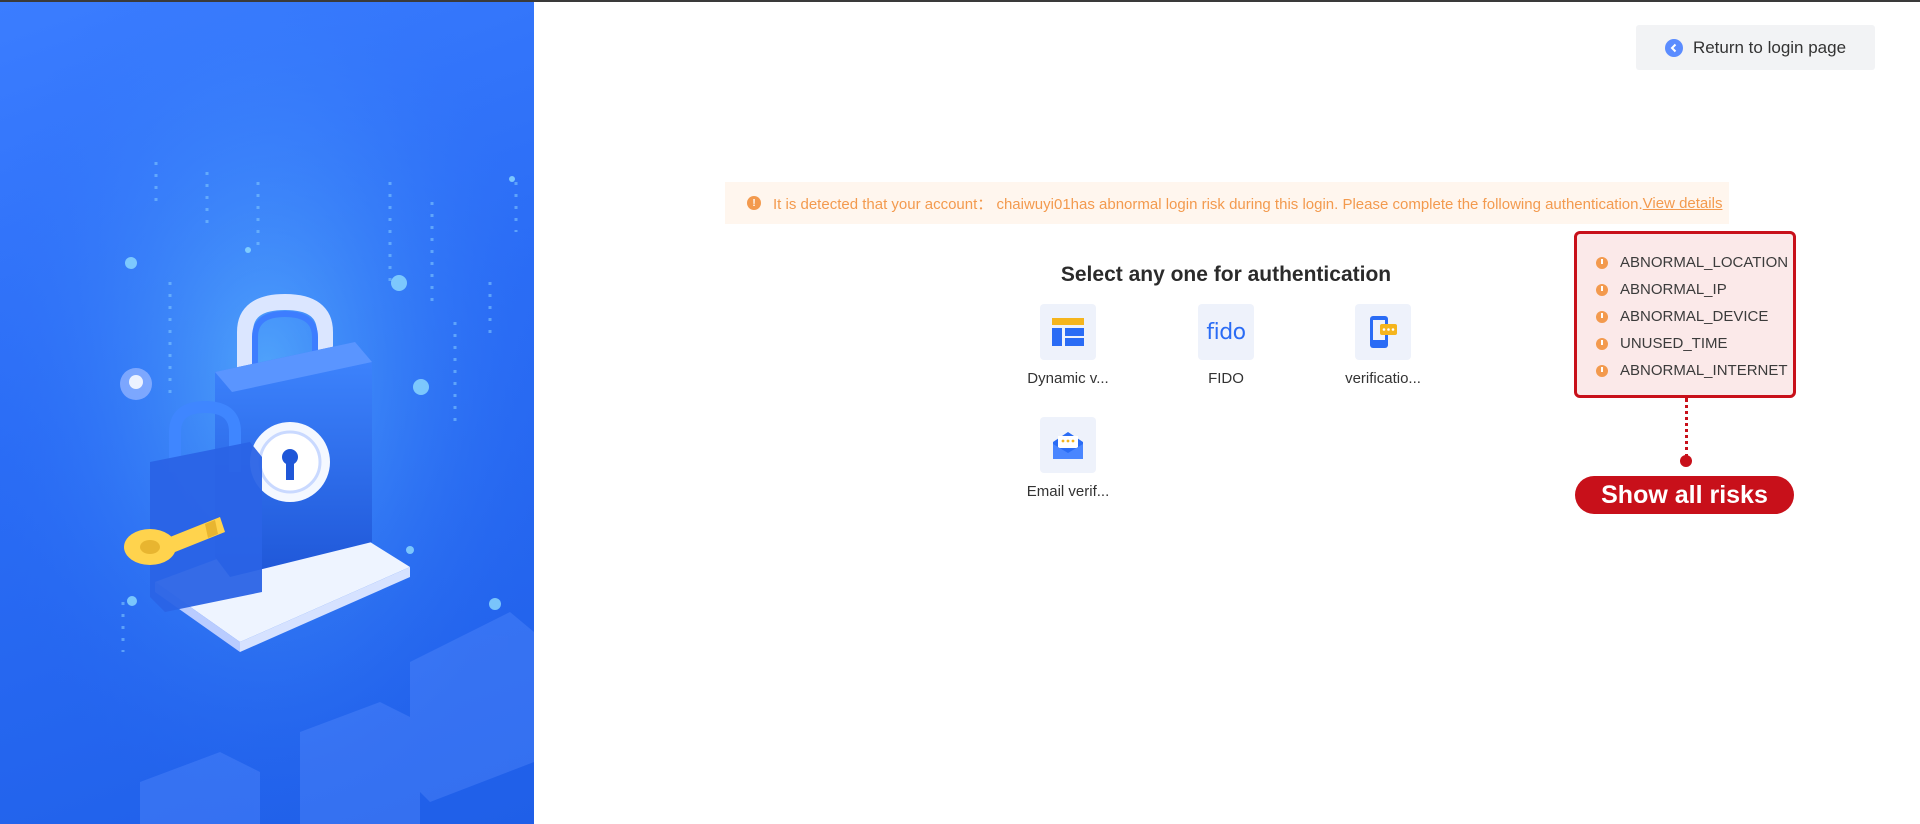 This screenshot has height=824, width=1920. I want to click on back-arrow-icon, so click(1673, 47).